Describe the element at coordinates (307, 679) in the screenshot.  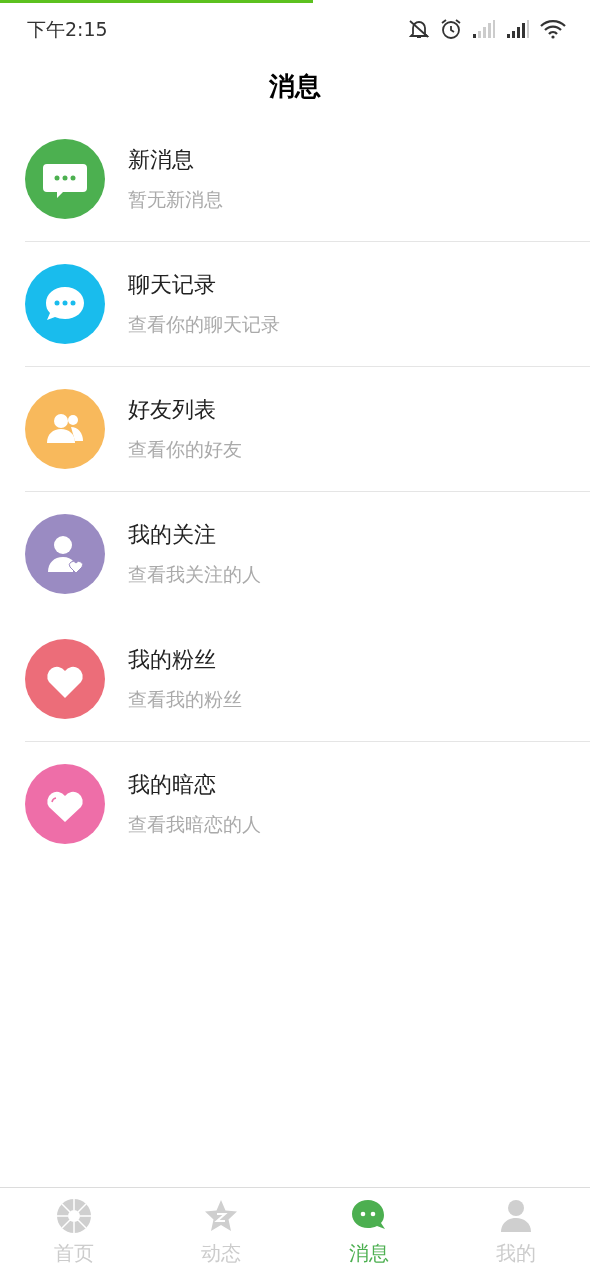
I see `list-item: 我的粉丝 查看我的粉丝` at that location.